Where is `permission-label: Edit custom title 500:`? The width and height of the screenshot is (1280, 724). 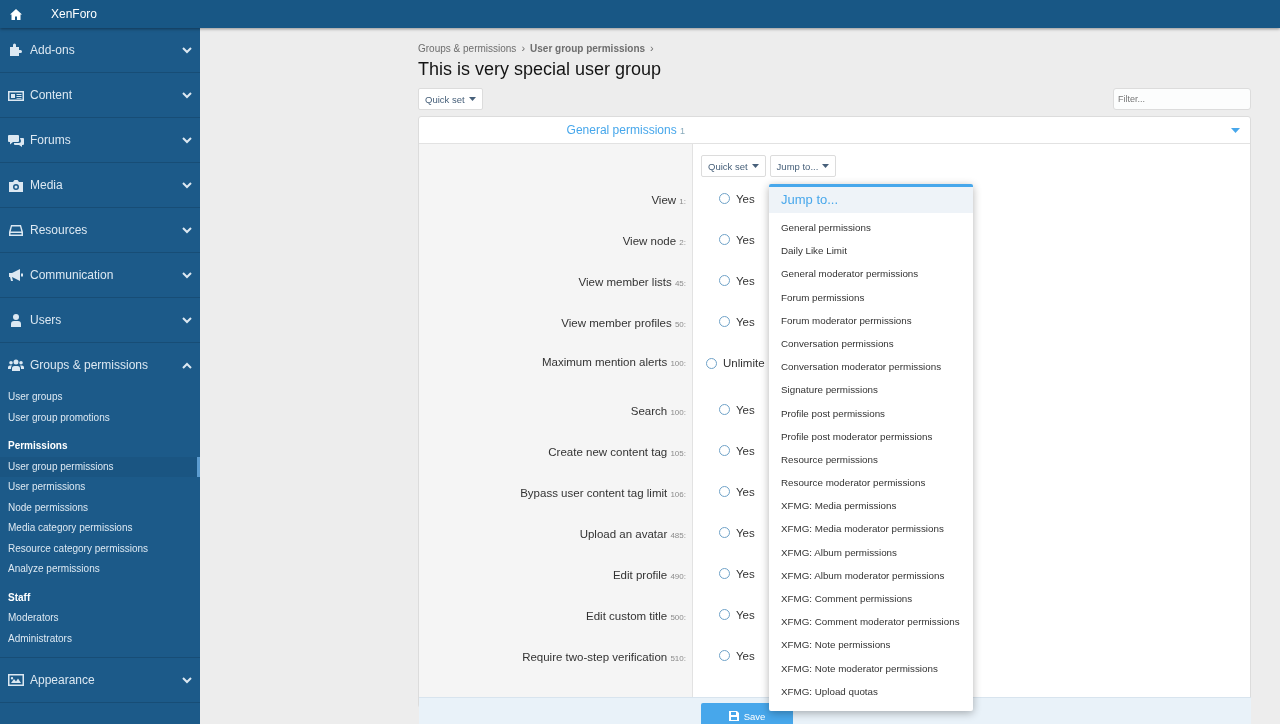
permission-label: Edit custom title 500: is located at coordinates (636, 615).